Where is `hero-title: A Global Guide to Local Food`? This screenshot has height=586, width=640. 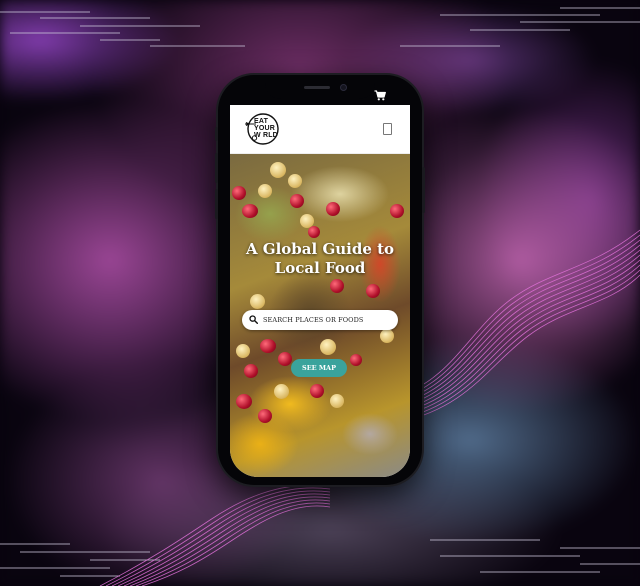 hero-title: A Global Guide to Local Food is located at coordinates (320, 258).